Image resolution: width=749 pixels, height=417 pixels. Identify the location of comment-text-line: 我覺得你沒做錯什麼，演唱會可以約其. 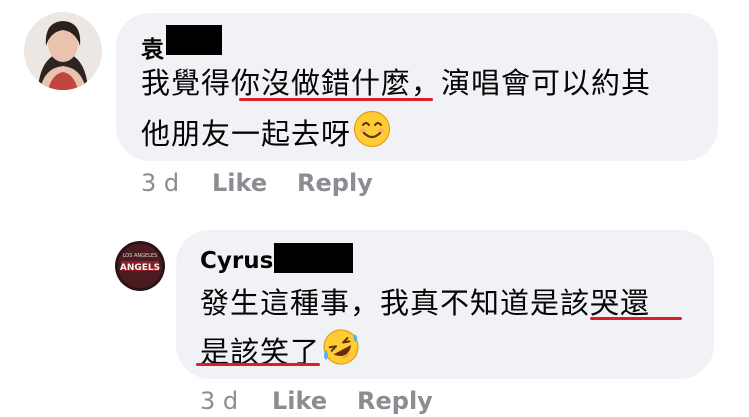
(396, 81).